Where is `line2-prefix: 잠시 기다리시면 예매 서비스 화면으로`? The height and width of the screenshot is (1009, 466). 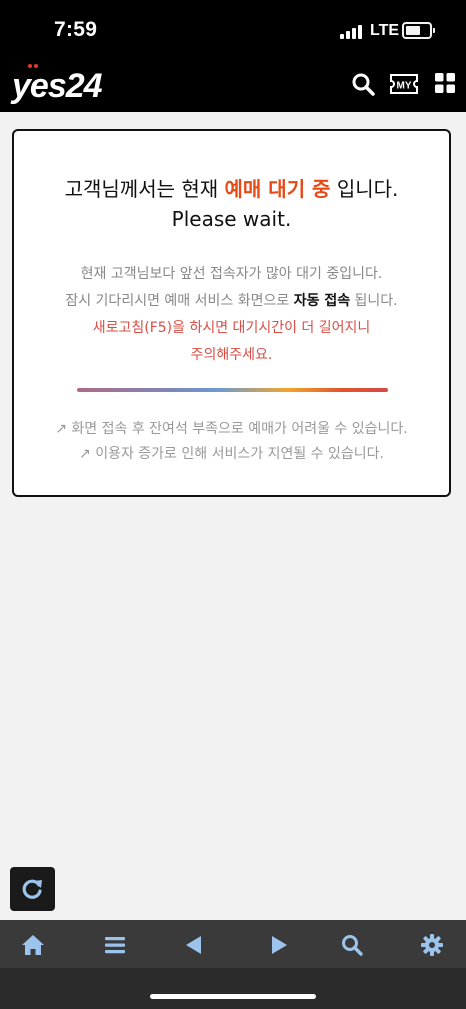 line2-prefix: 잠시 기다리시면 예매 서비스 화면으로 is located at coordinates (179, 301).